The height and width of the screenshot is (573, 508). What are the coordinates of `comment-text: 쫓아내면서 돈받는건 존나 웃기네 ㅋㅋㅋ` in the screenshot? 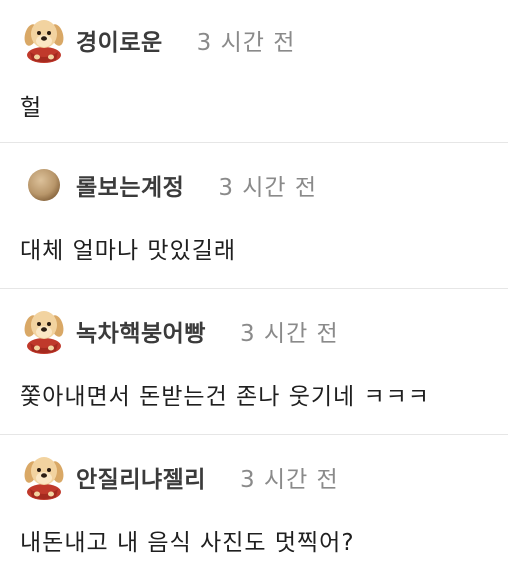 It's located at (225, 397).